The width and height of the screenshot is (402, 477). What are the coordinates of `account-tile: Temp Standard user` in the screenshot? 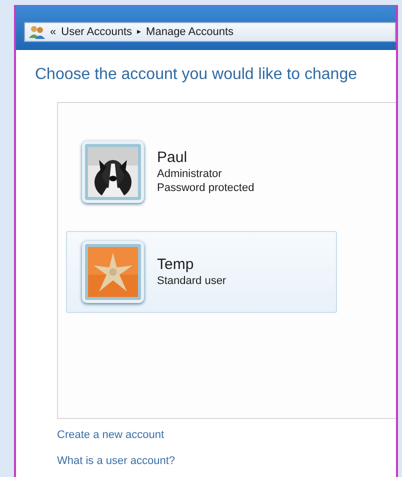 It's located at (201, 272).